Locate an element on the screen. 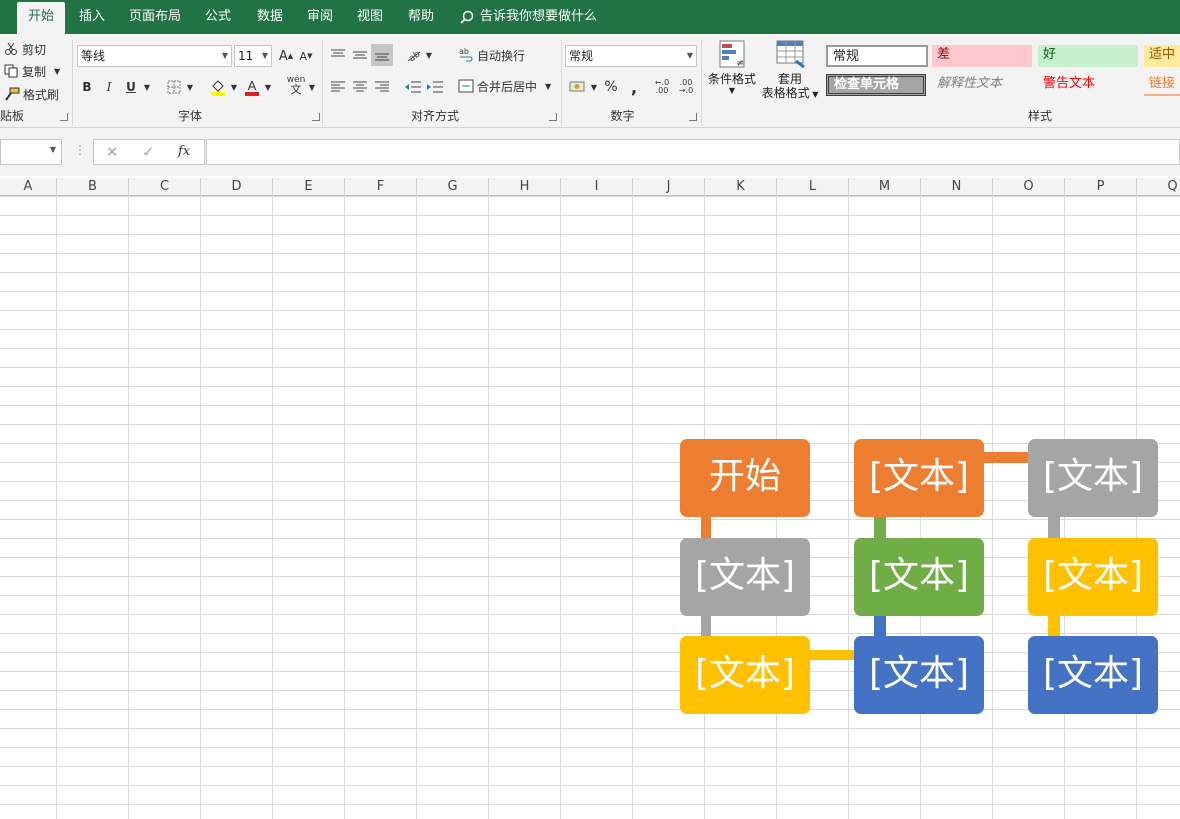 Image resolution: width=1180 pixels, height=819 pixels. increase-decimal-icon: ←.0.00 is located at coordinates (662, 87).